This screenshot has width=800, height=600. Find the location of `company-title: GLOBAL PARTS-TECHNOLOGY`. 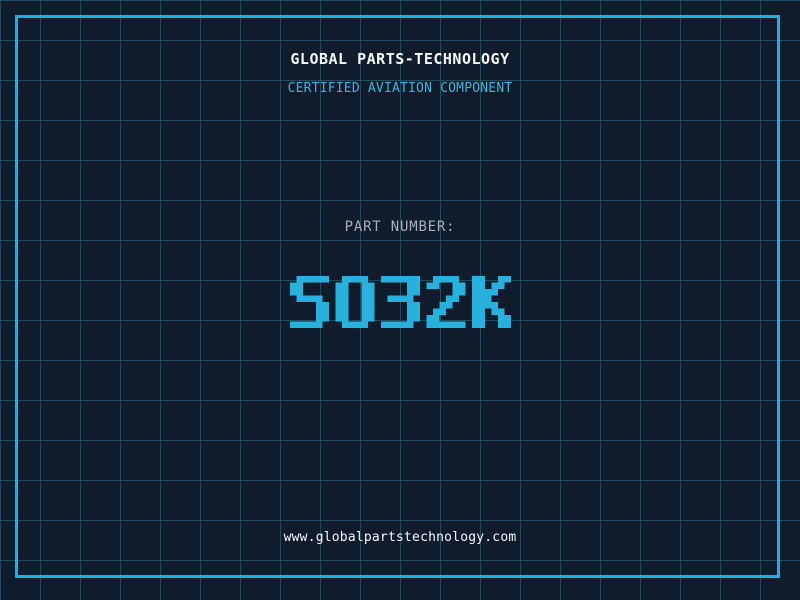

company-title: GLOBAL PARTS-TECHNOLOGY is located at coordinates (400, 59).